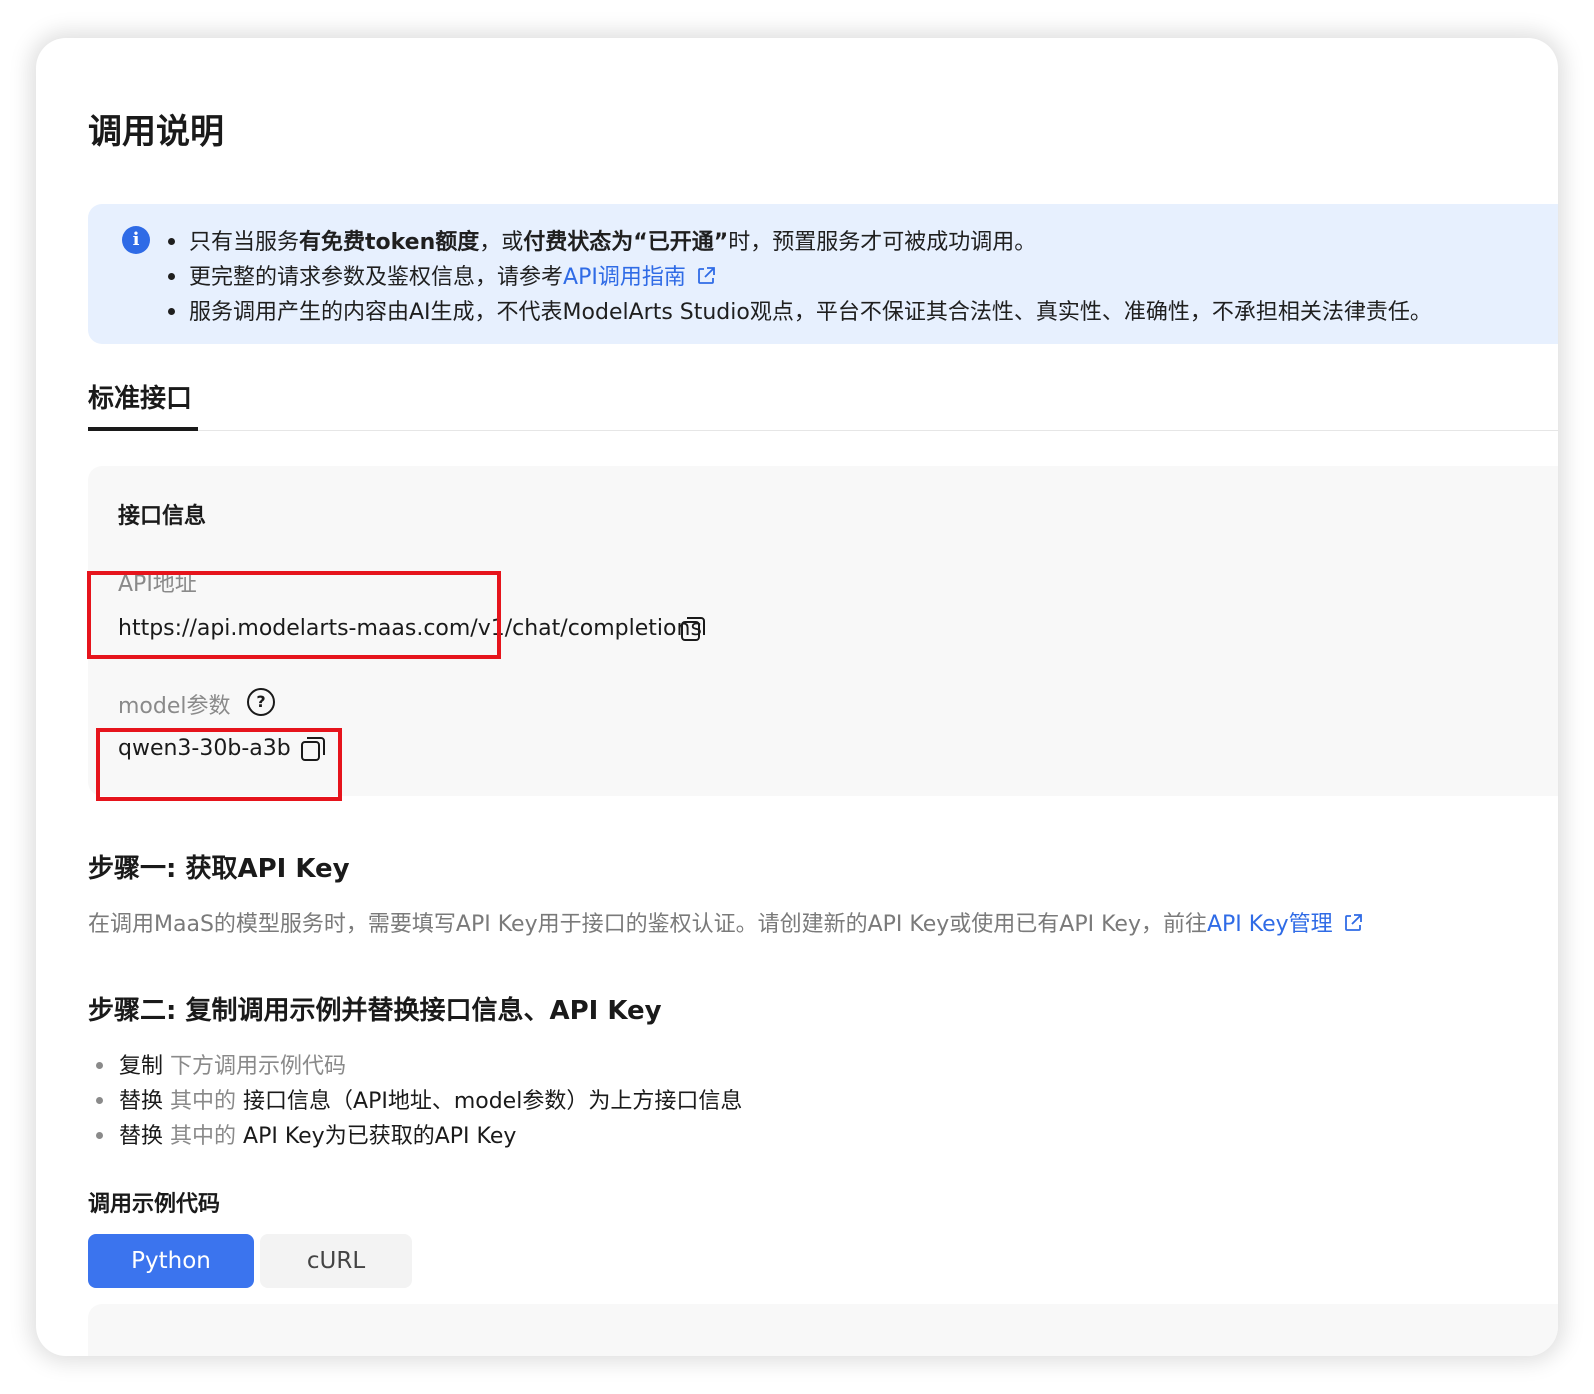  Describe the element at coordinates (306, 1134) in the screenshot. I see `step2-bullet-3: 替换 其中的 API Key为已获取的API Key` at that location.